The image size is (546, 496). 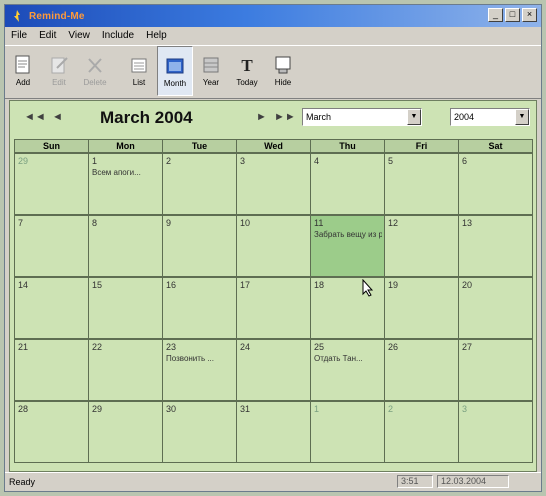 I want to click on day-cell: 9, so click(x=199, y=246).